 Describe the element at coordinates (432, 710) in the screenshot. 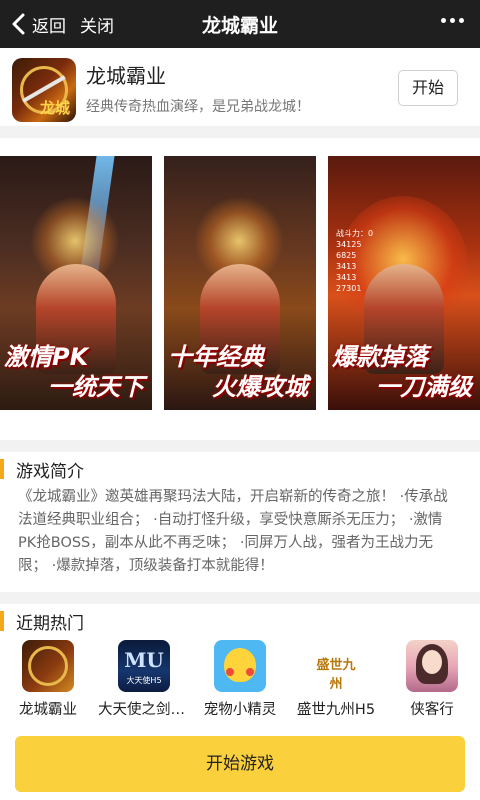

I see `game-name: 侠客行` at that location.